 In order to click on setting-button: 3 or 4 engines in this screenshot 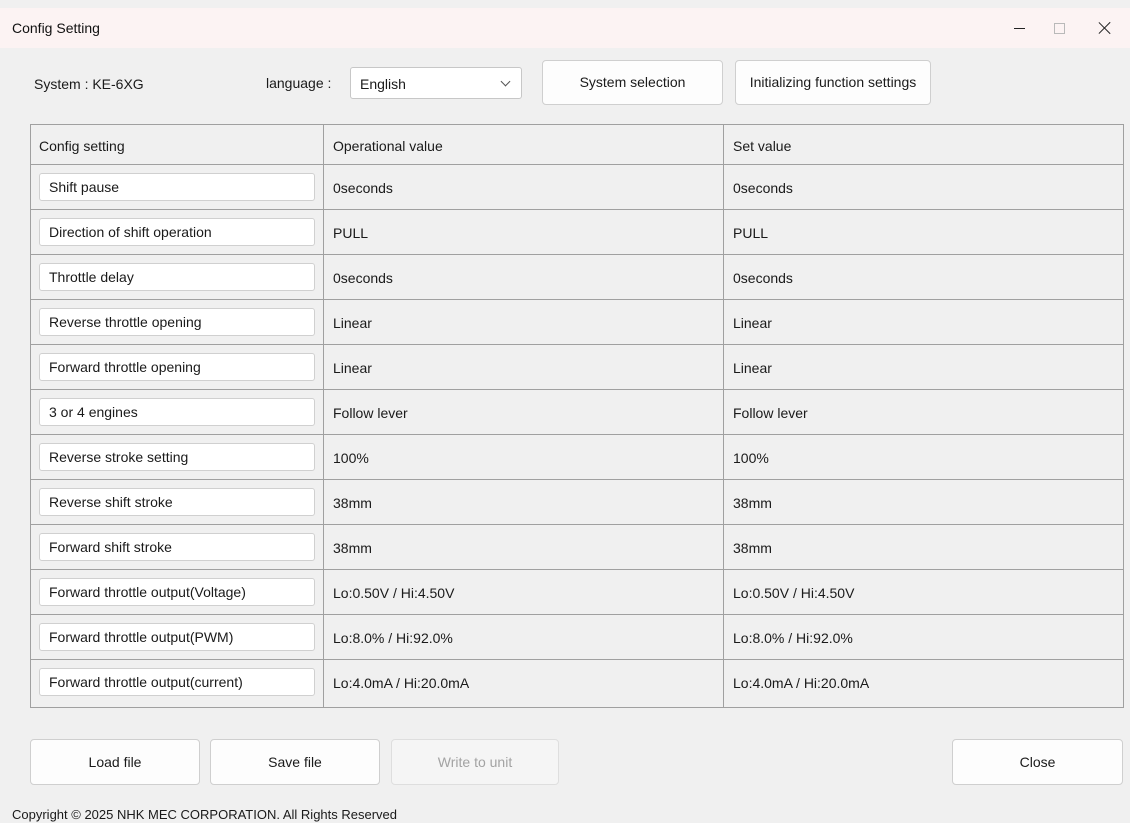, I will do `click(177, 412)`.